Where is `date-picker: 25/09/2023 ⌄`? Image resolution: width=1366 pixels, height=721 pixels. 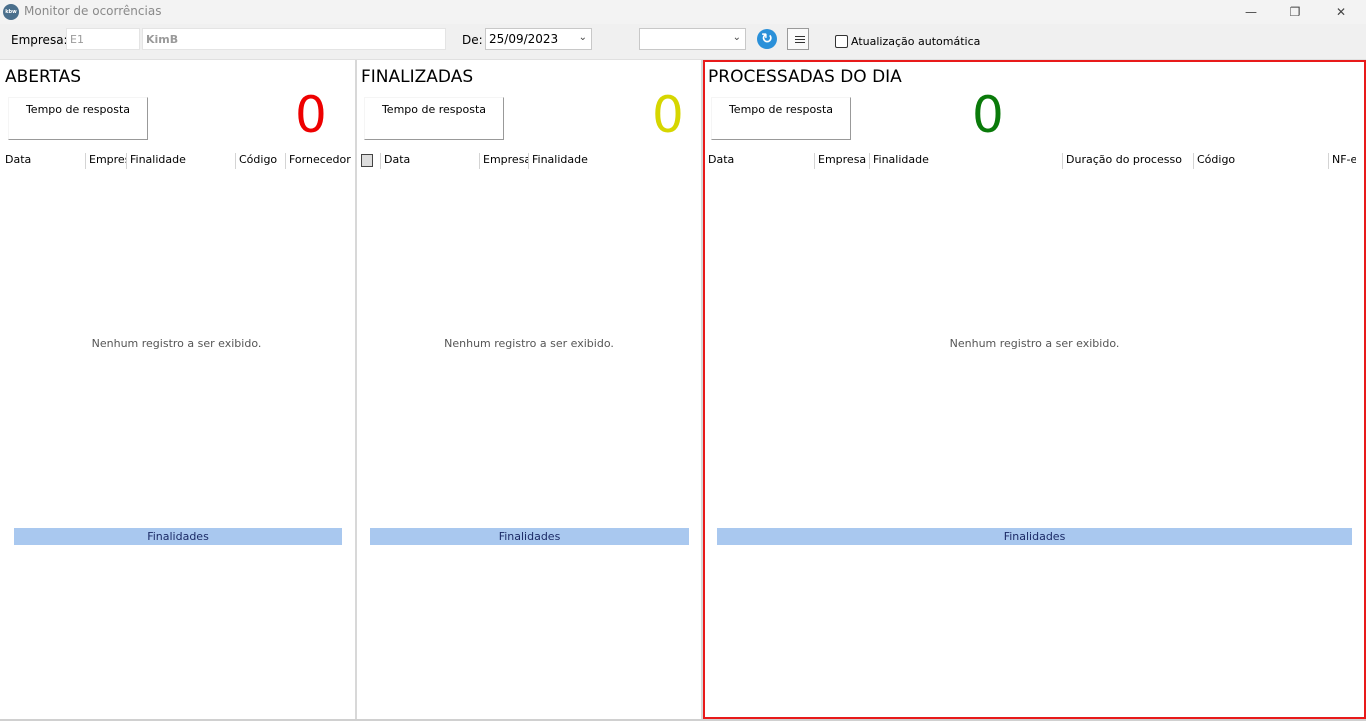
date-picker: 25/09/2023 ⌄ is located at coordinates (538, 39).